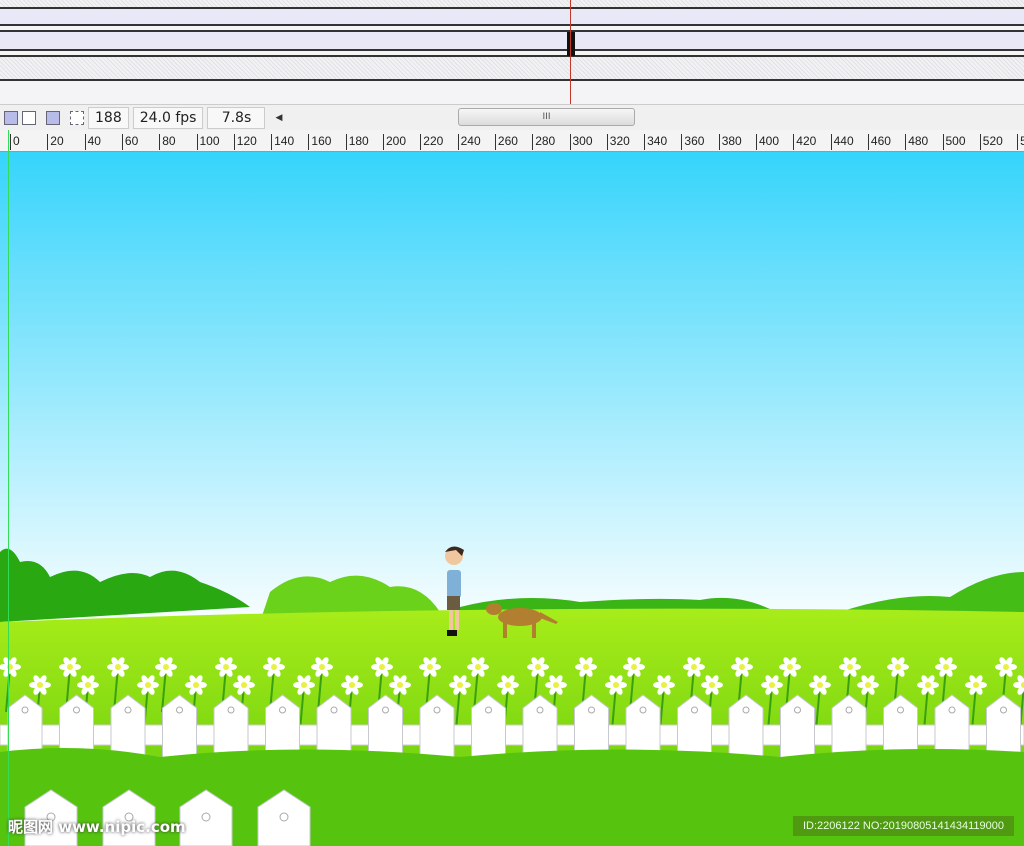  Describe the element at coordinates (767, 142) in the screenshot. I see `ruler-tick-label: 400` at that location.